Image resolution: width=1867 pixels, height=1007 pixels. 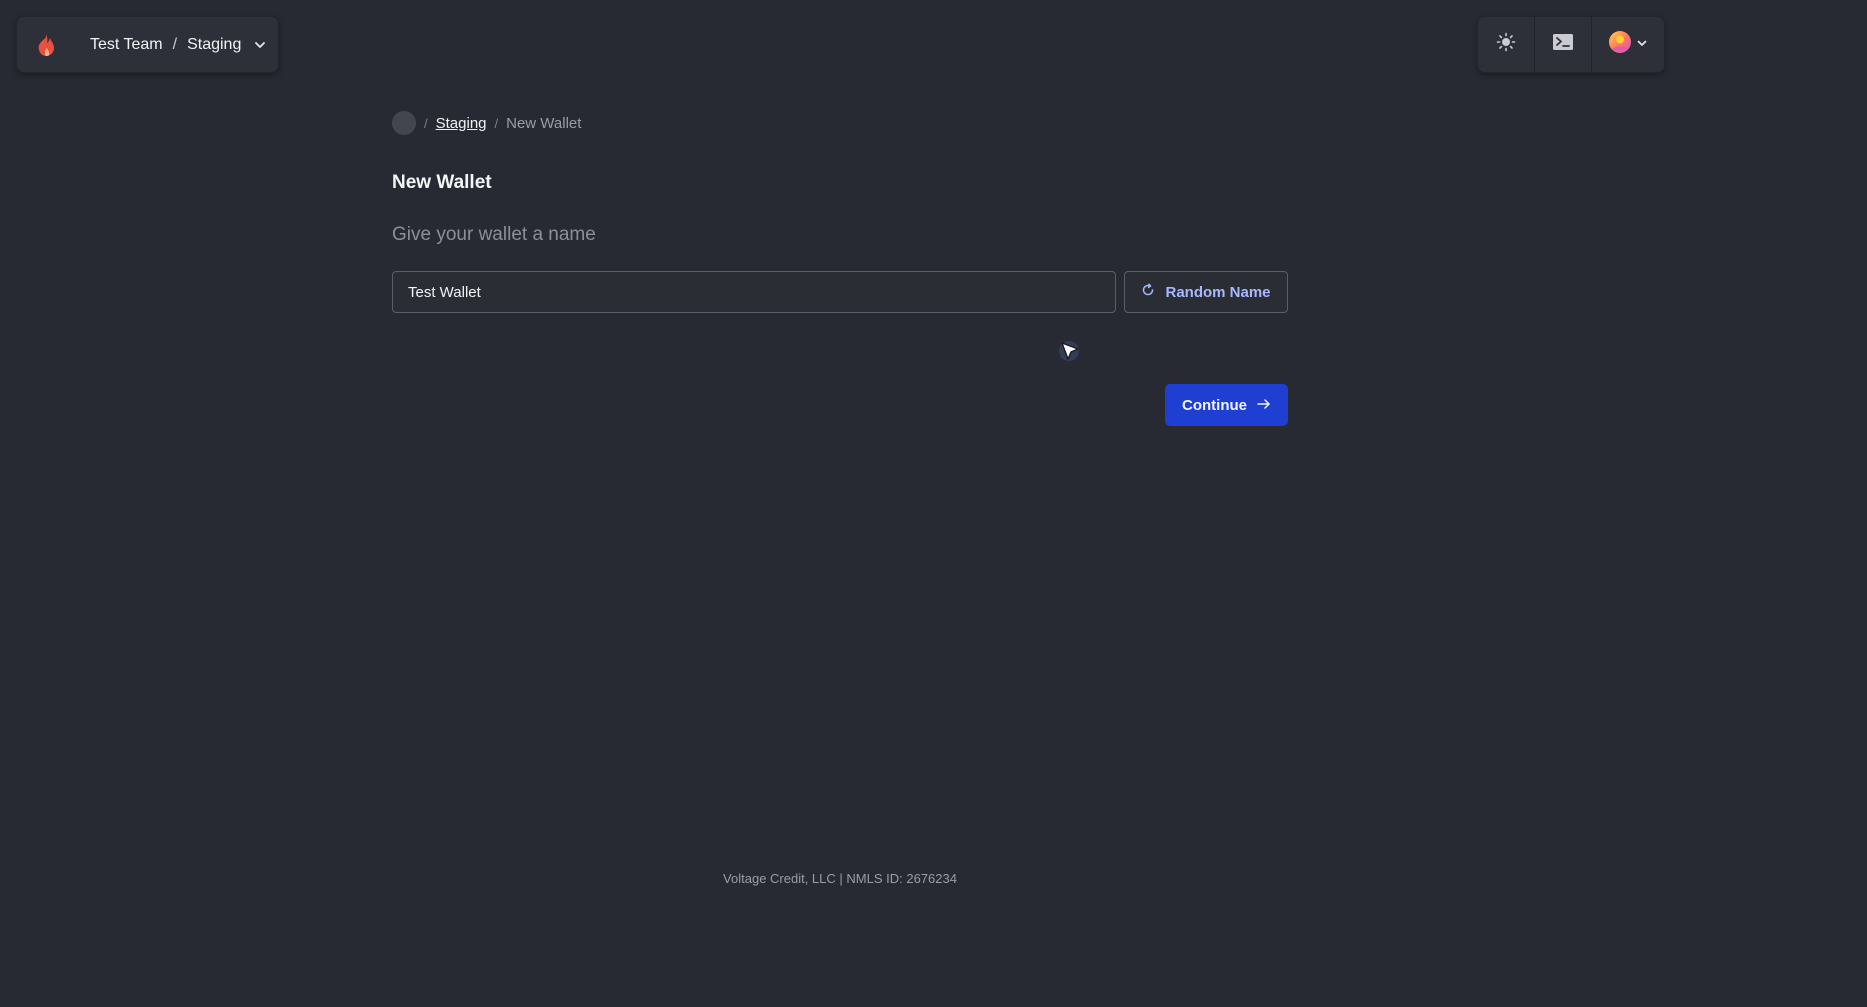 I want to click on page-title: New Wallet, so click(x=442, y=182).